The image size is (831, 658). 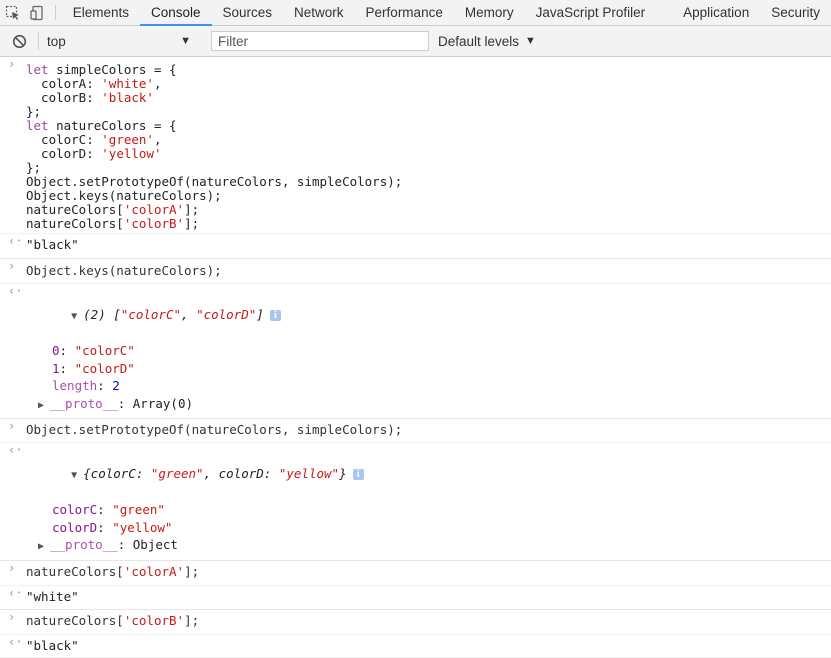 I want to click on tab-label: Performance, so click(x=404, y=12).